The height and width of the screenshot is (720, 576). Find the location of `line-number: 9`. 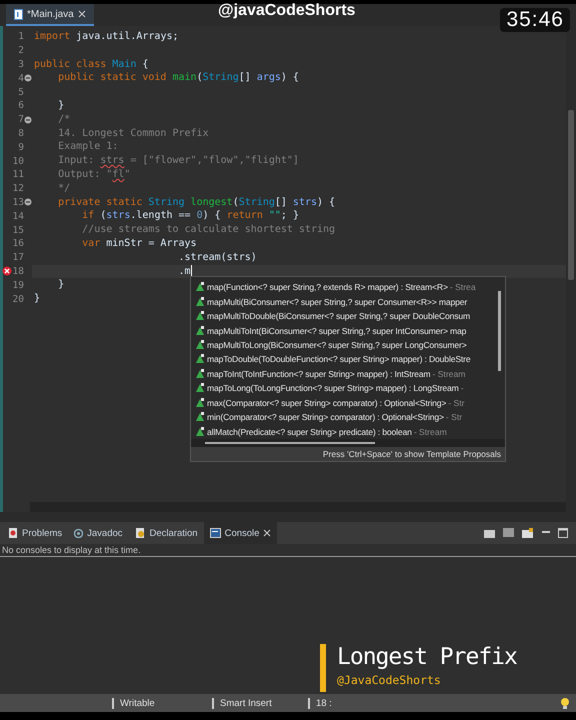

line-number: 9 is located at coordinates (21, 147).